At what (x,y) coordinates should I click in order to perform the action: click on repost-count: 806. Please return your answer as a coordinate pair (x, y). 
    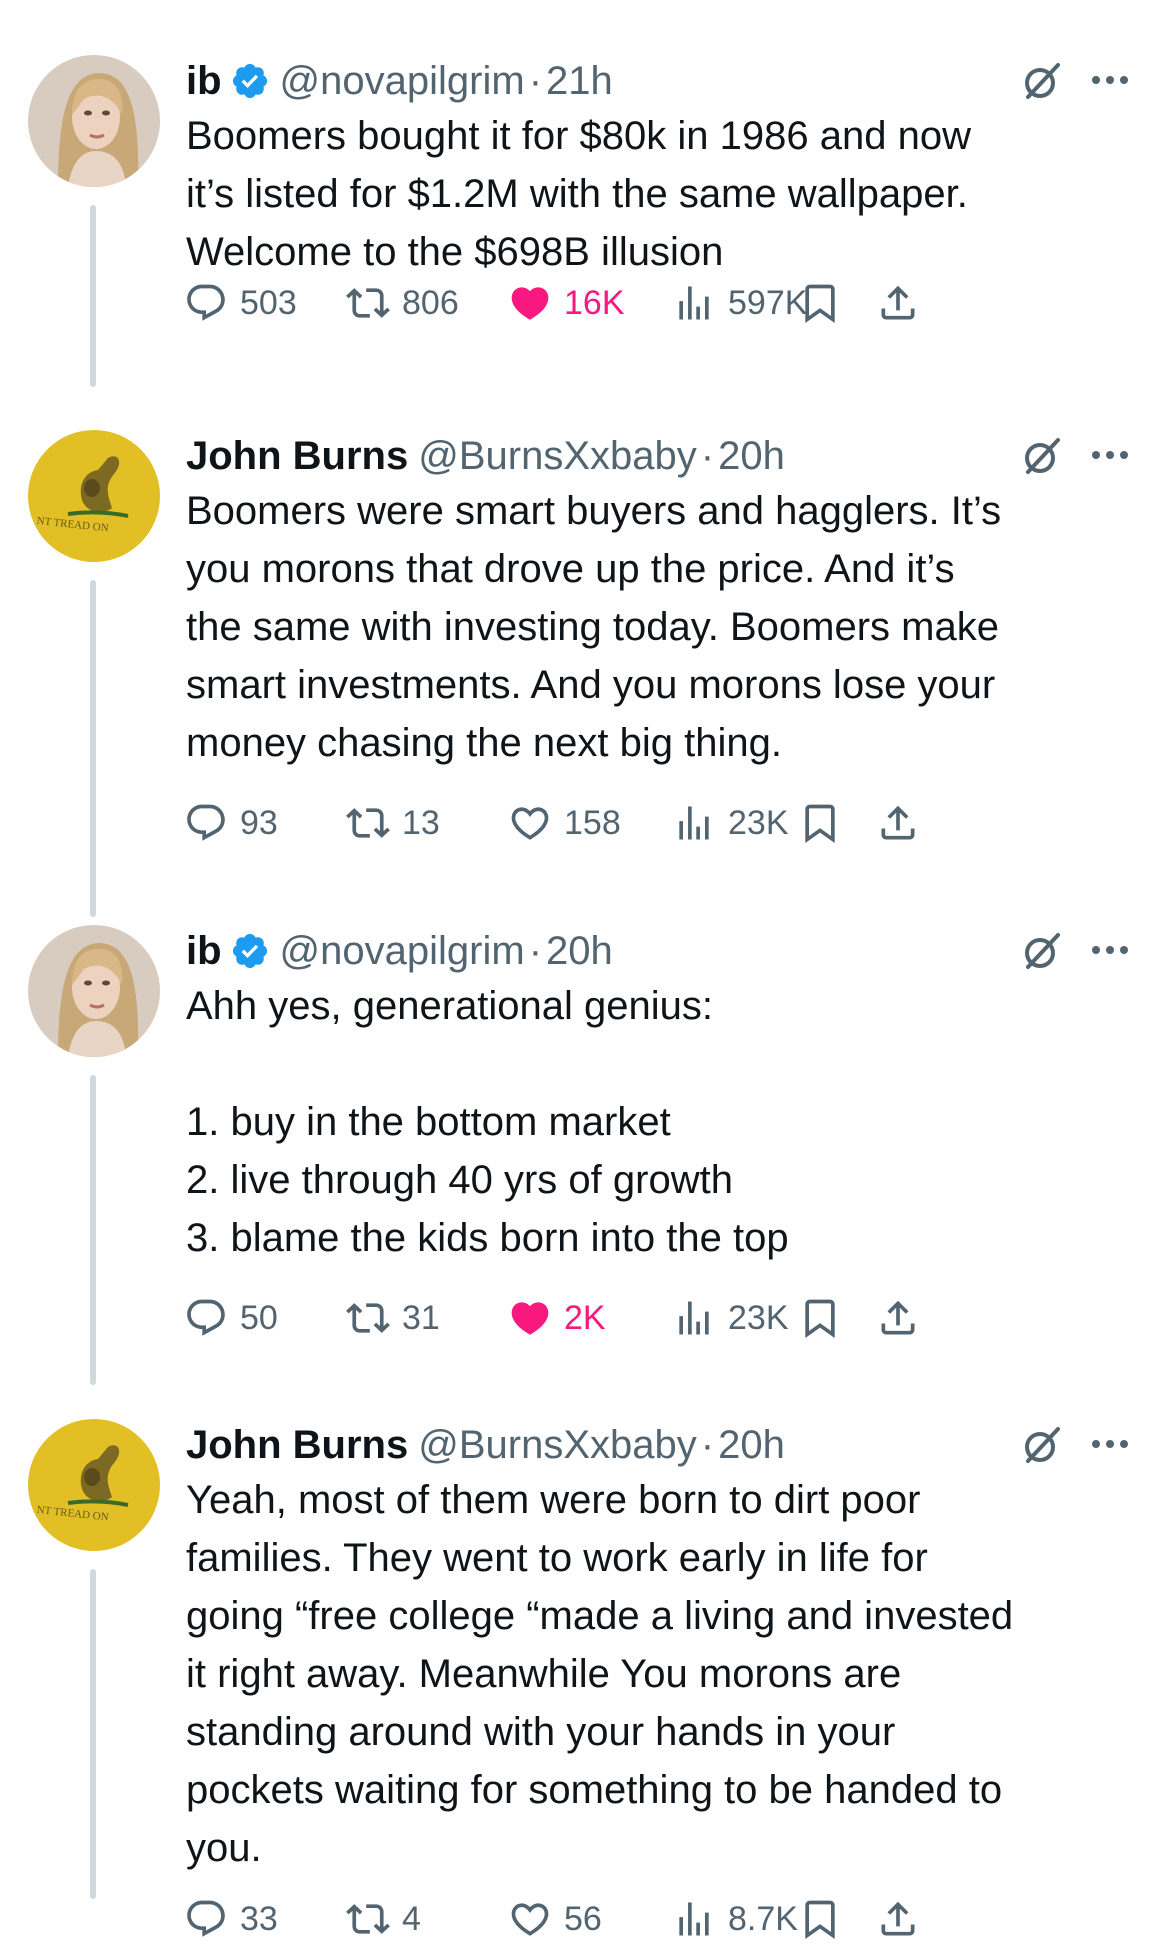
    Looking at the image, I should click on (430, 302).